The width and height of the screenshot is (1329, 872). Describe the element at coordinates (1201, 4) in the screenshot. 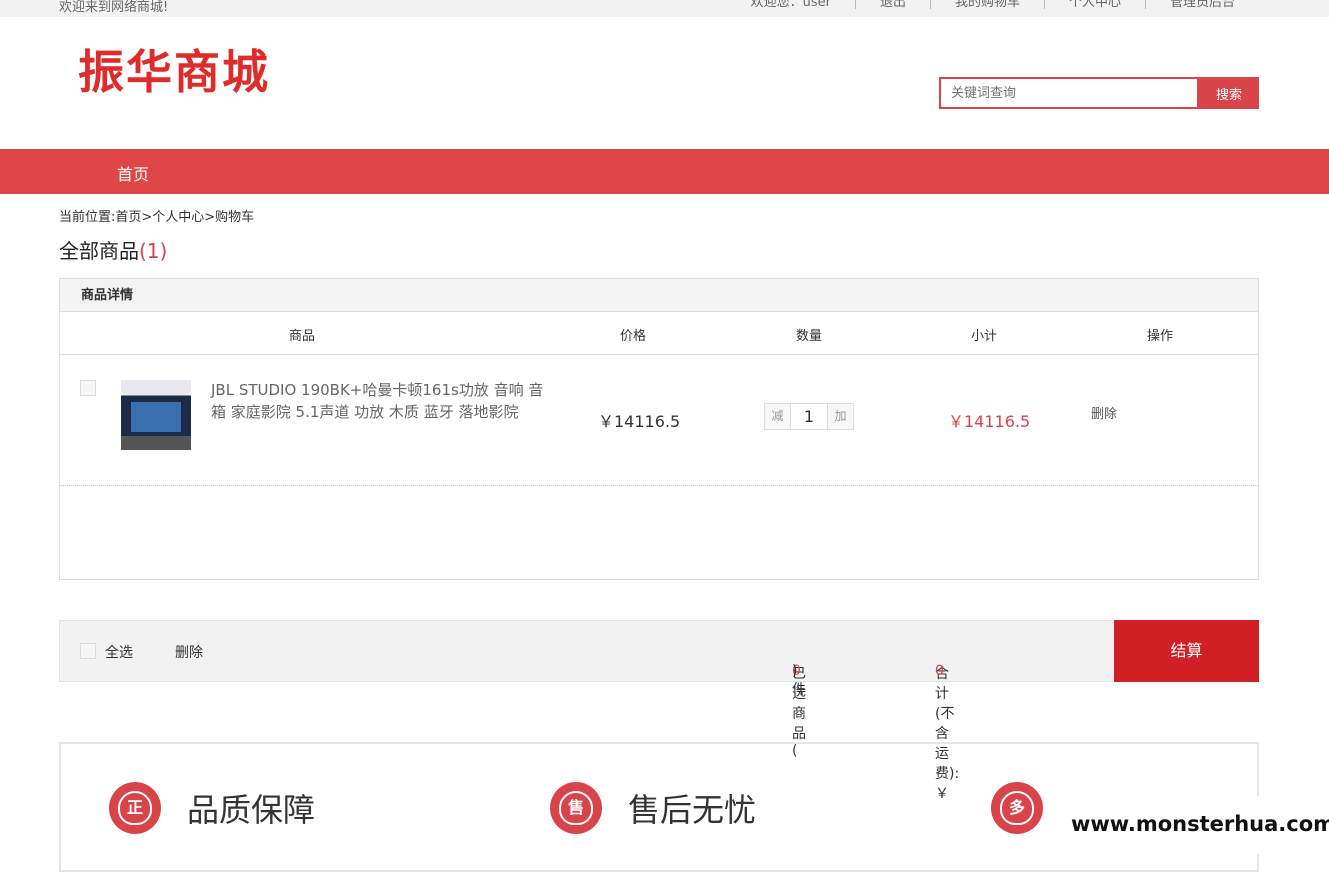

I see `admin-link: 管理员后台` at that location.